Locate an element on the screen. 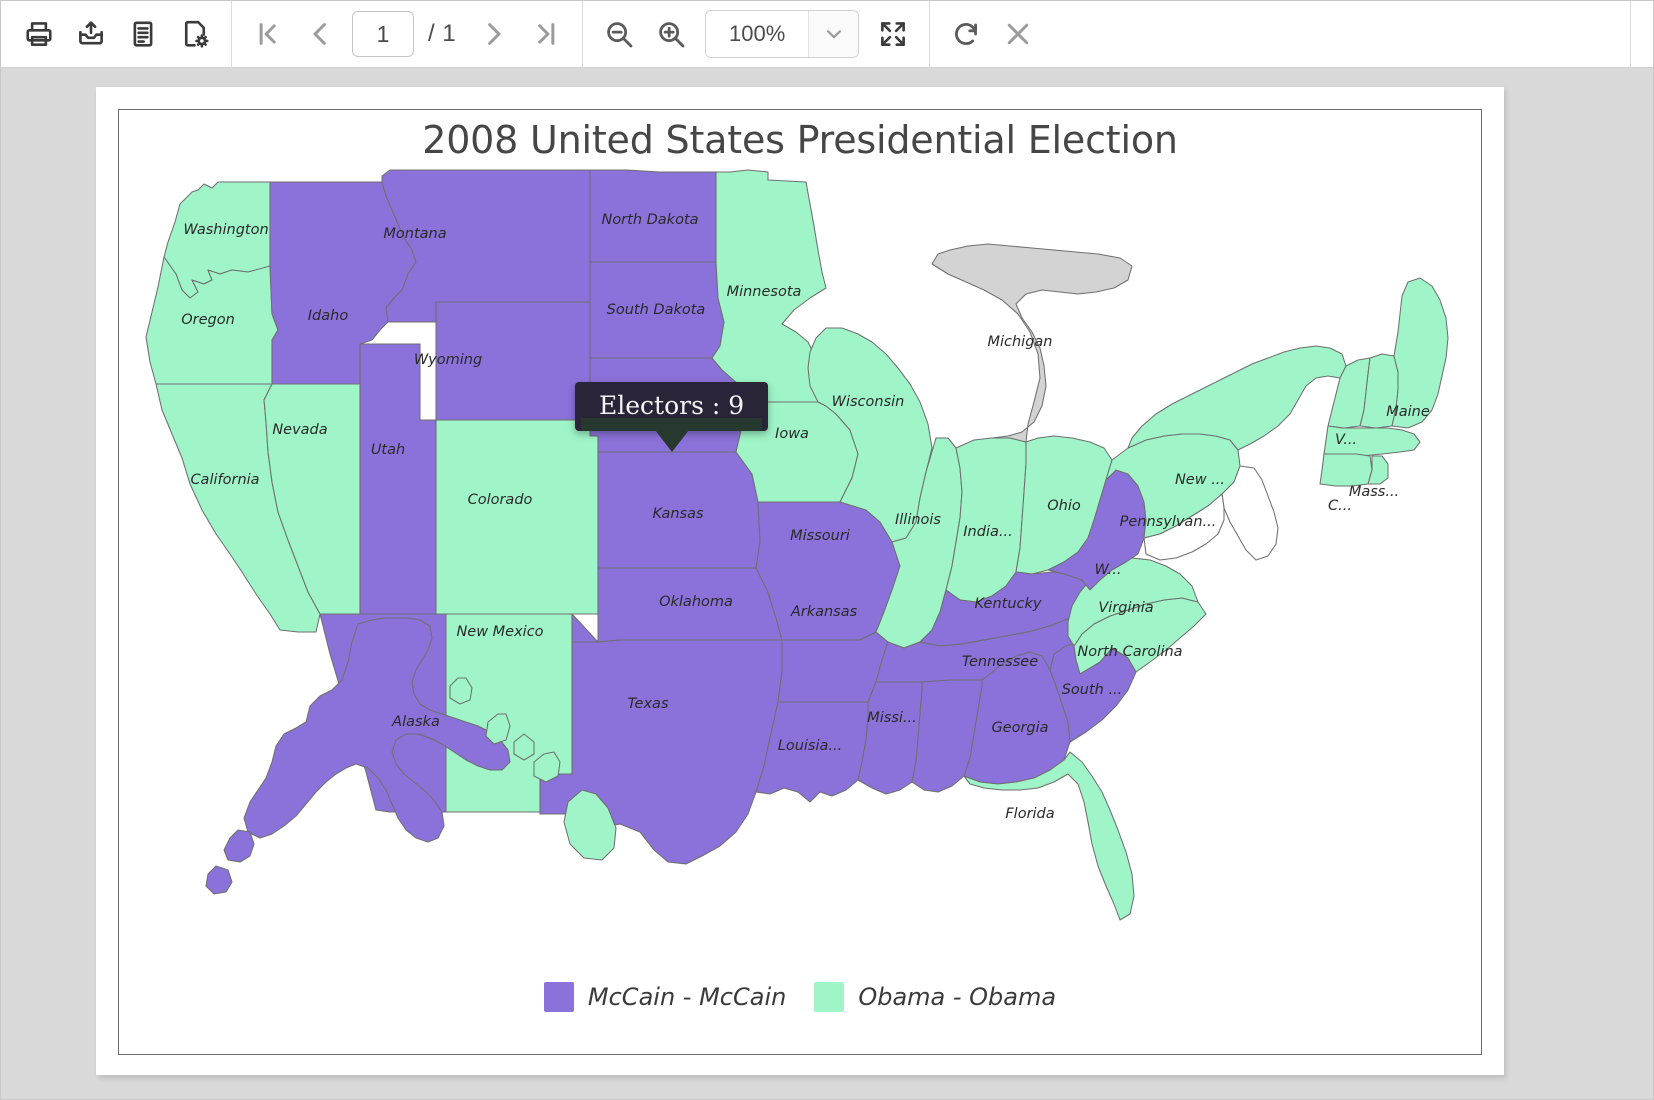 The image size is (1654, 1100). print-button is located at coordinates (39, 34).